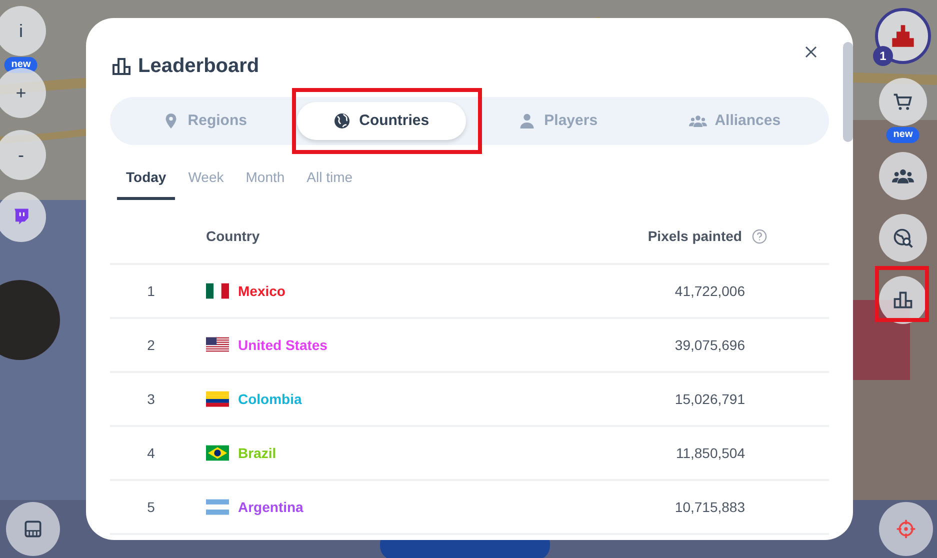 The width and height of the screenshot is (937, 558). Describe the element at coordinates (151, 291) in the screenshot. I see `rank-cell-text: 1` at that location.